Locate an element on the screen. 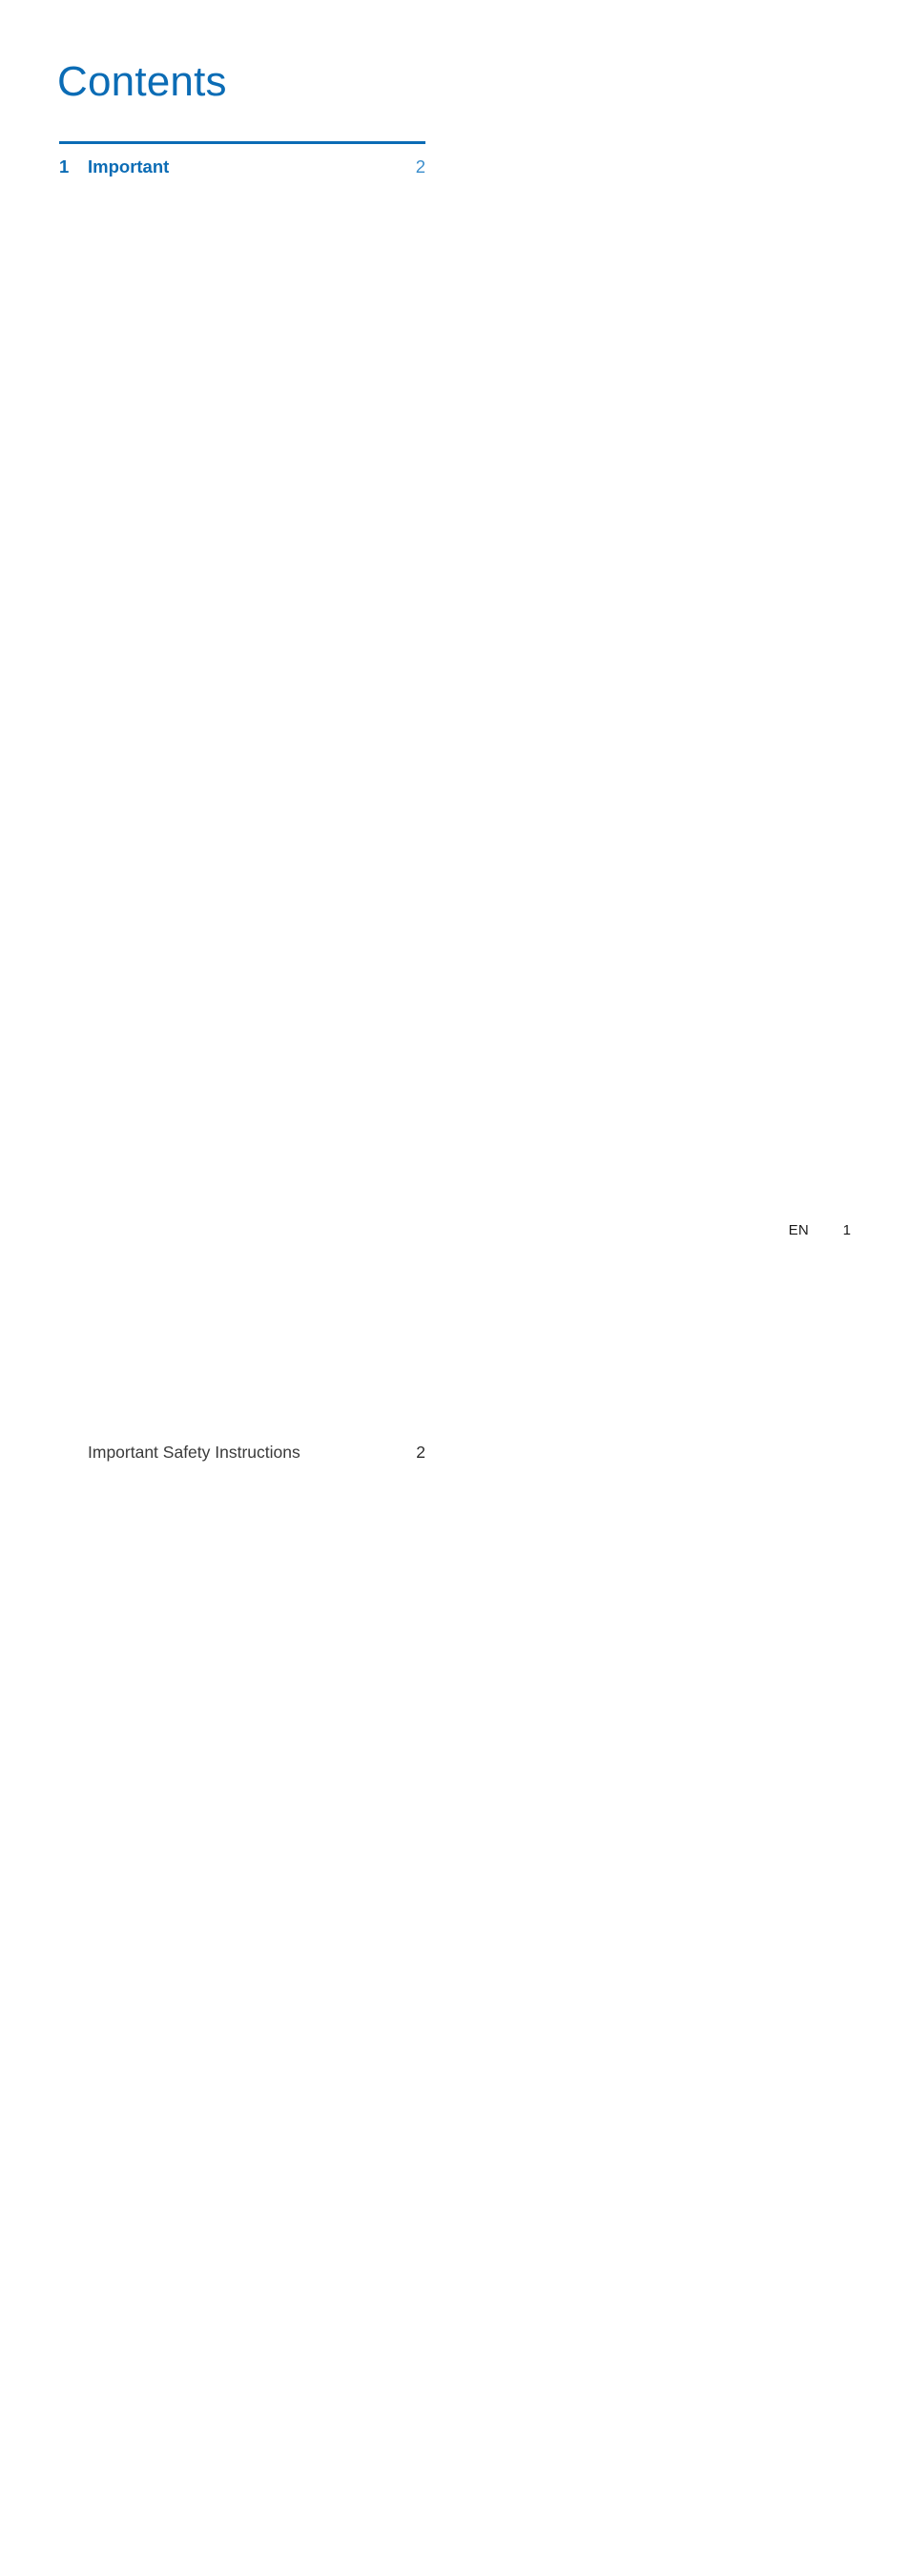  page-title: Contents is located at coordinates (142, 81).